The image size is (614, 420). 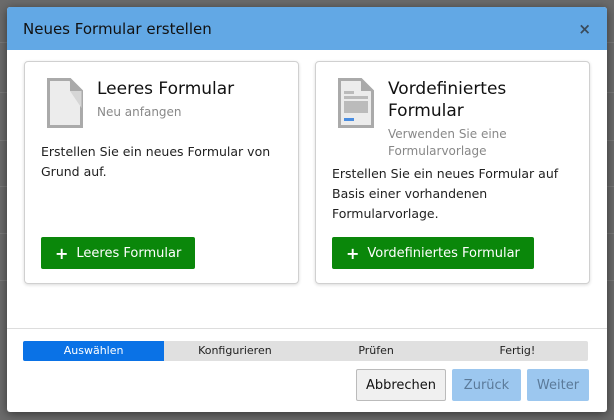 I want to click on button-label: Leeres Formular, so click(x=129, y=253).